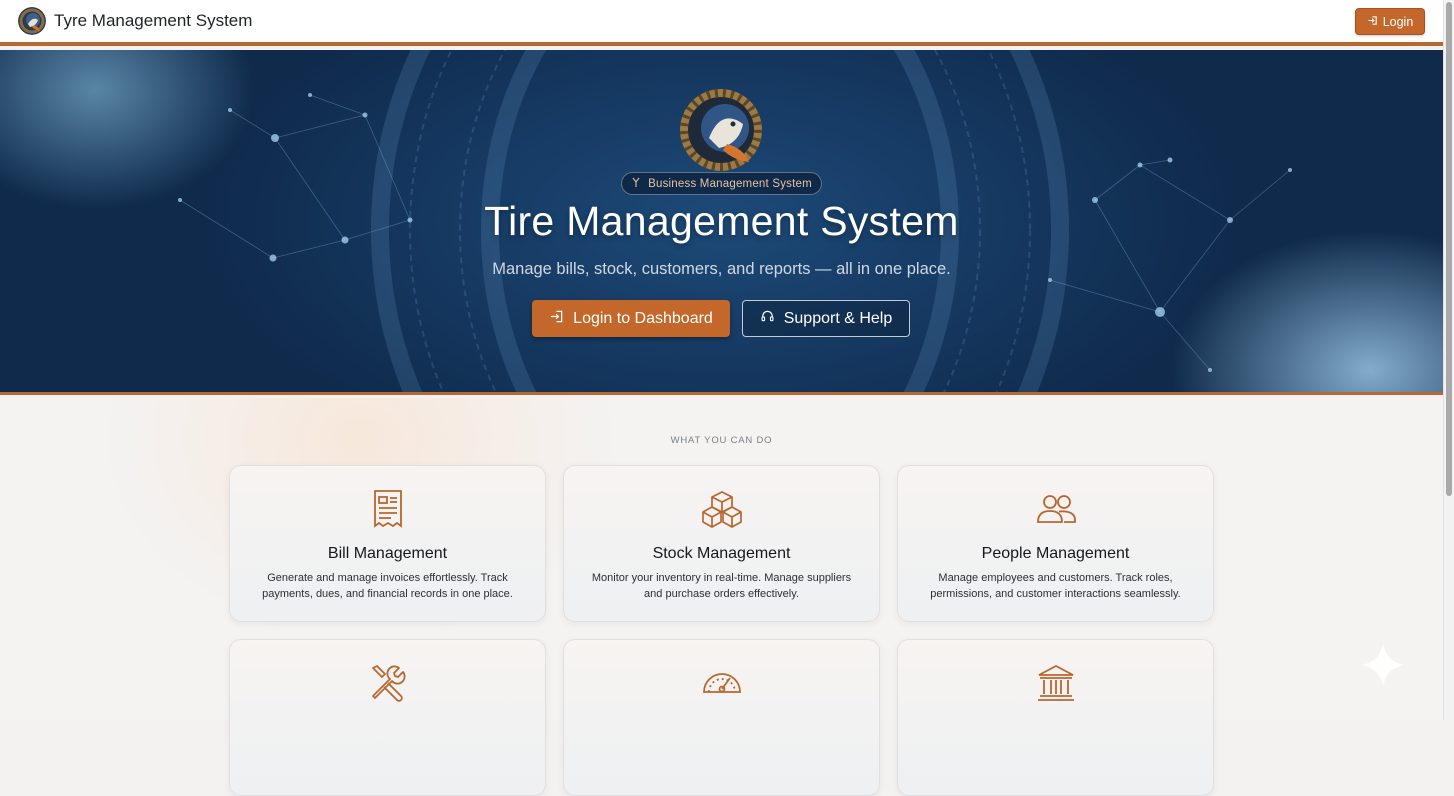 The width and height of the screenshot is (1454, 796). I want to click on top-navbar: Tyre Management System Login, so click(721, 23).